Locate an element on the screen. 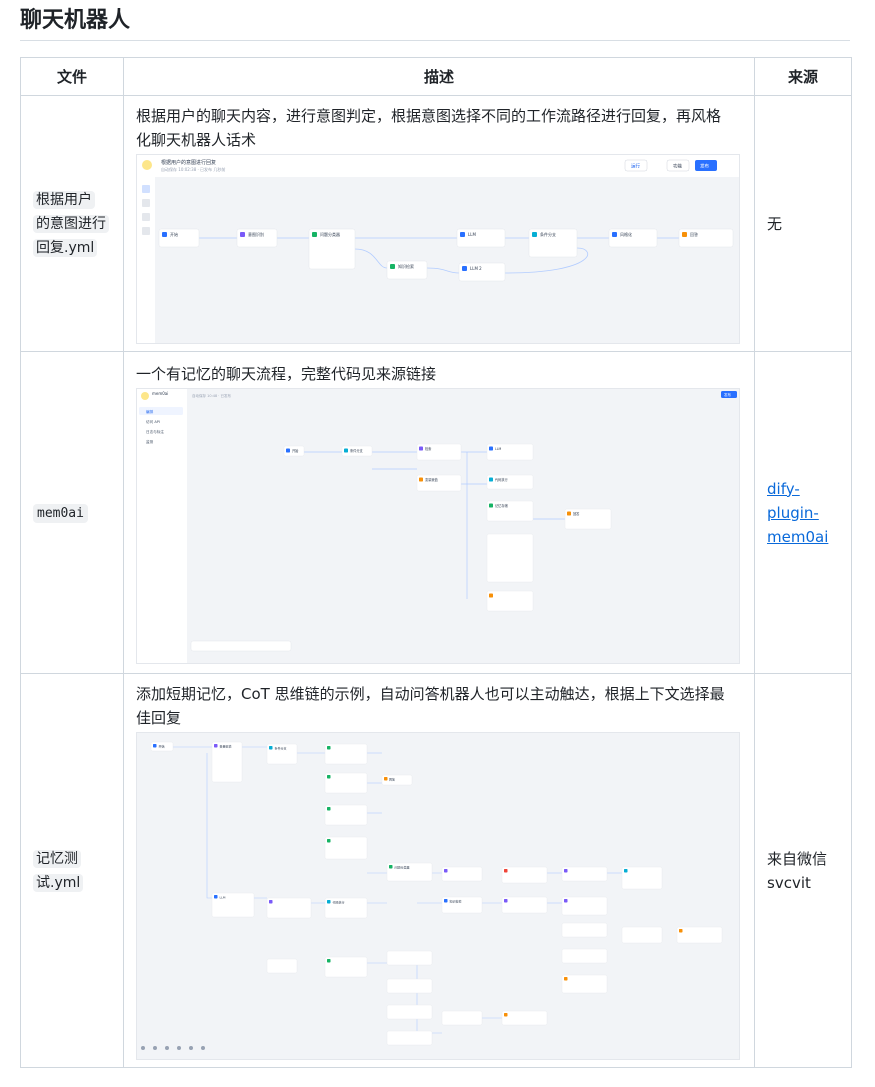 This screenshot has width=875, height=1087. svg-text: 功能 is located at coordinates (677, 165).